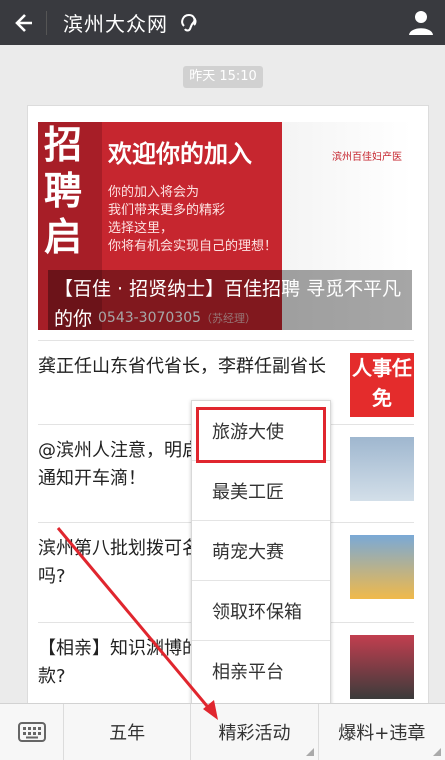 The height and width of the screenshot is (760, 445). What do you see at coordinates (382, 385) in the screenshot?
I see `article-thumbnail: 人事任免` at bounding box center [382, 385].